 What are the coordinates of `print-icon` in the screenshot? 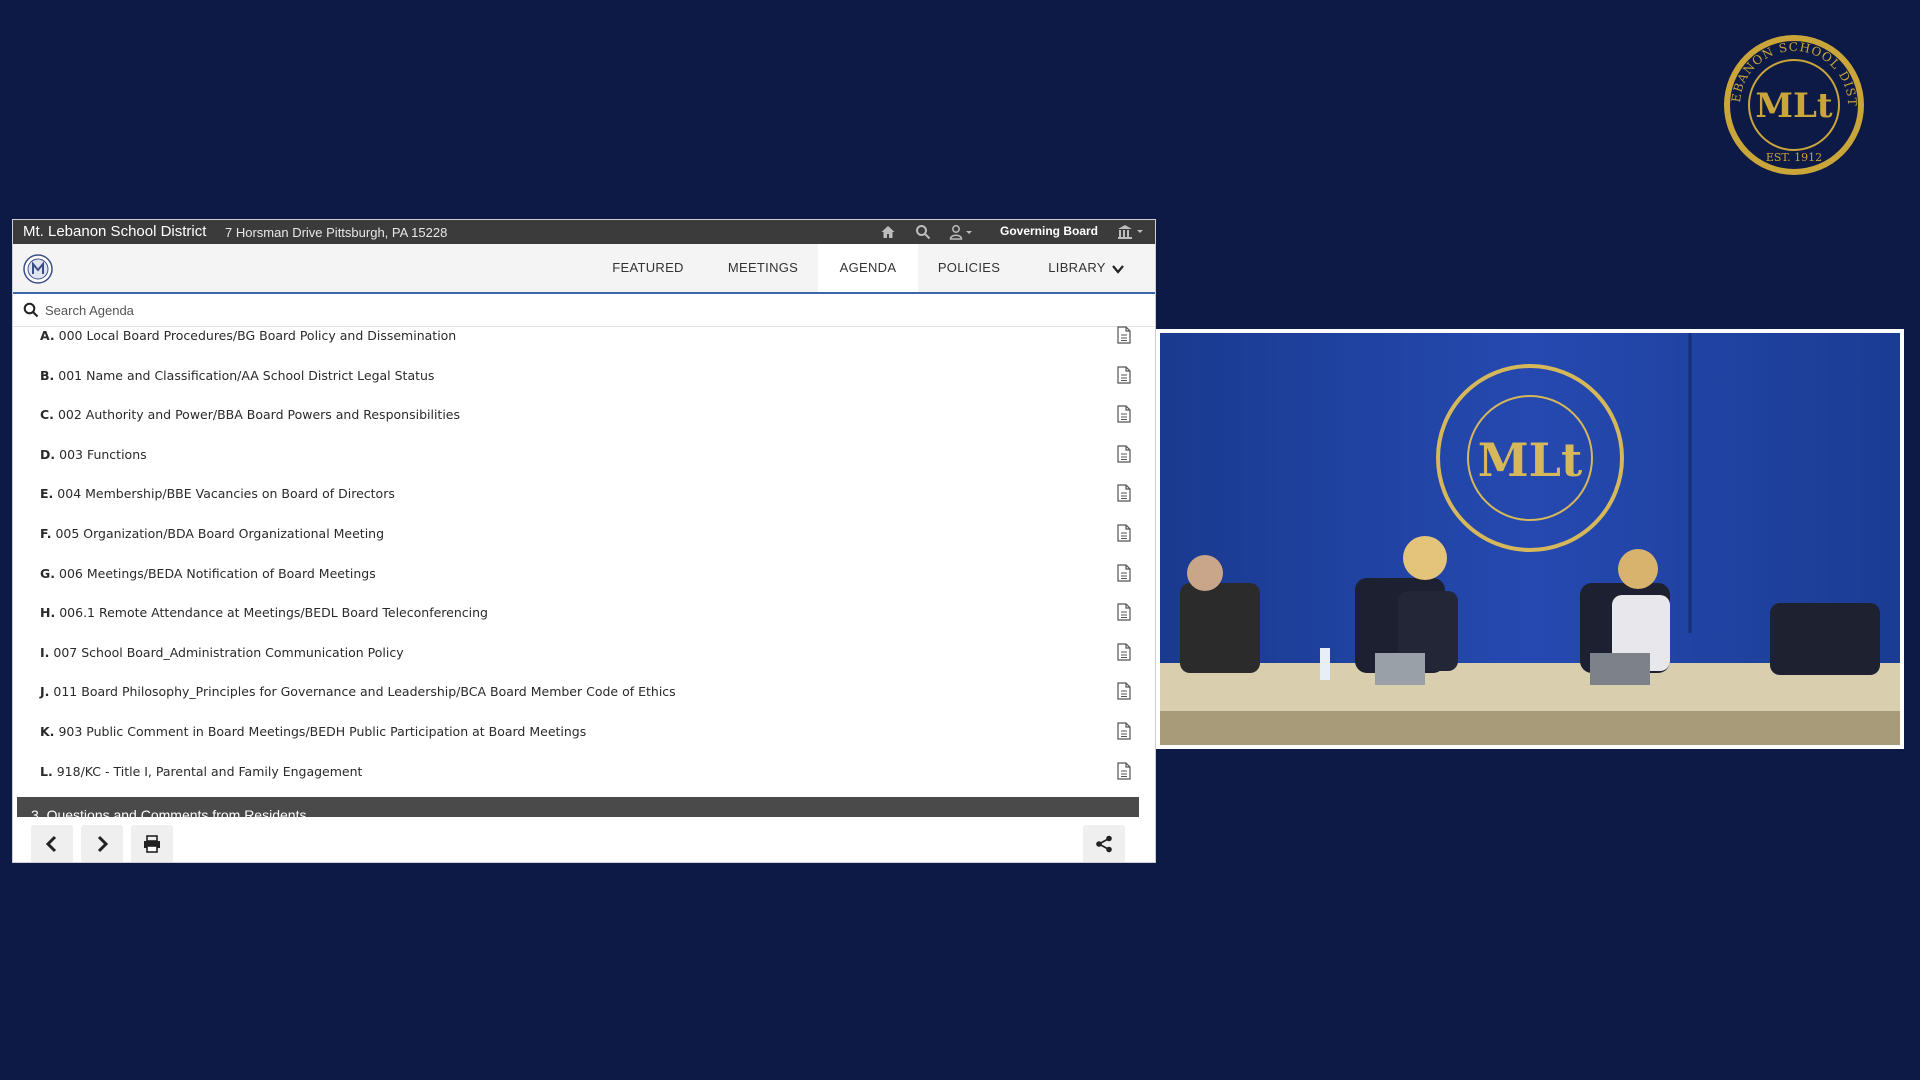 It's located at (152, 844).